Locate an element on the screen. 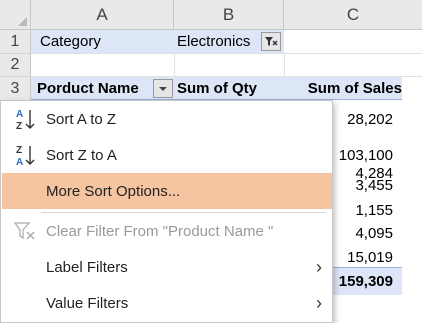  row-header-2: 2 is located at coordinates (15, 65).